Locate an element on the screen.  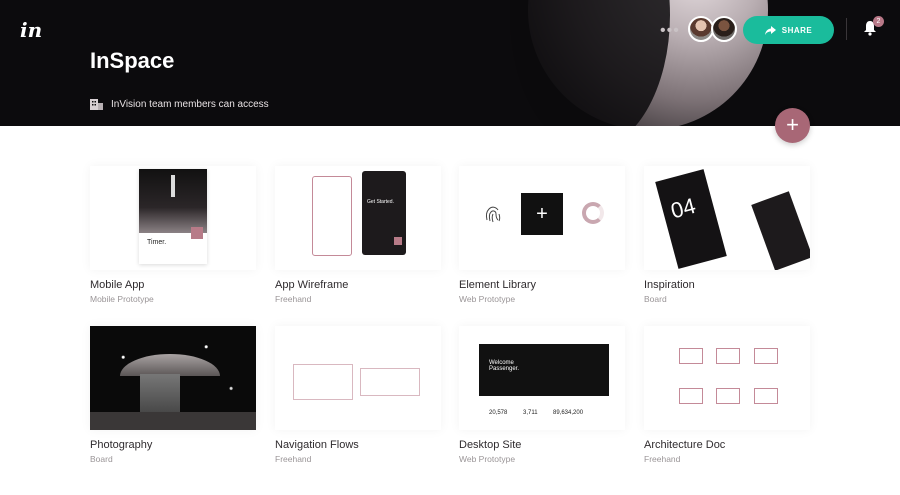
notification-badge: 2 is located at coordinates (878, 21).